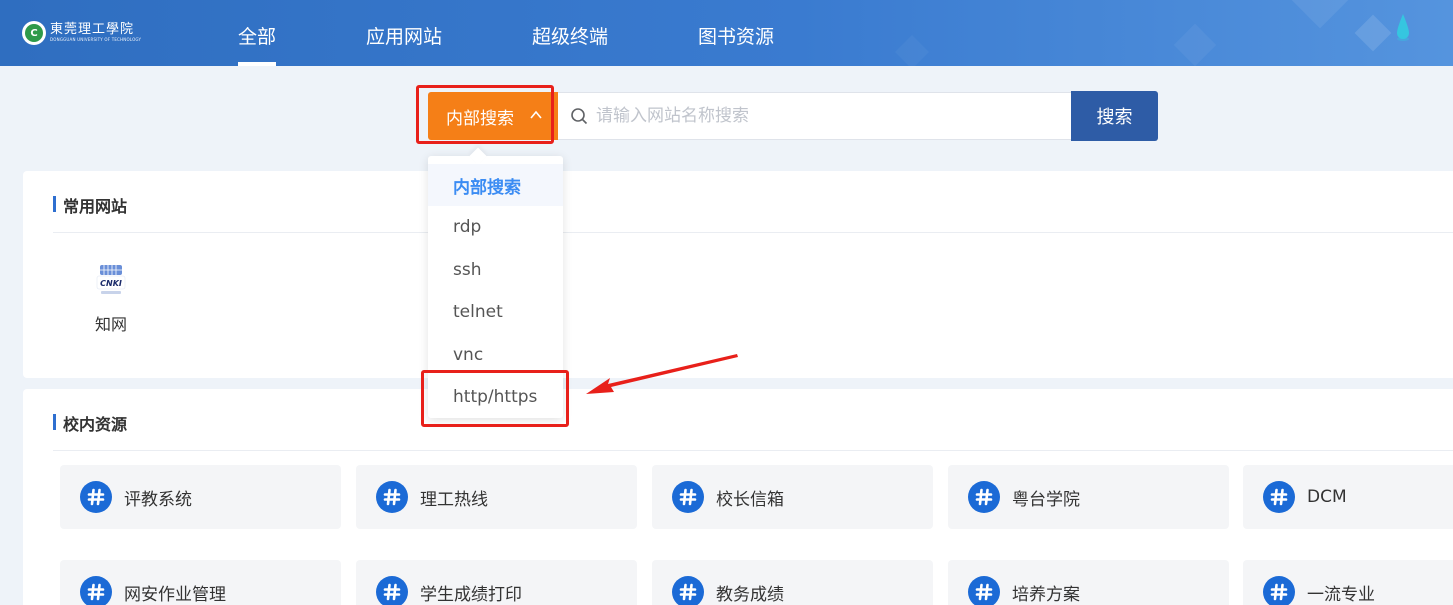 This screenshot has height=605, width=1453. Describe the element at coordinates (495, 312) in the screenshot. I see `menu-item-telnet: telnet` at that location.